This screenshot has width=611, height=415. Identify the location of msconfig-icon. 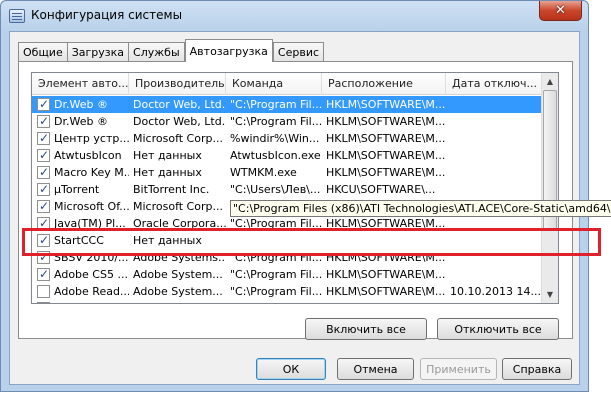
(17, 16).